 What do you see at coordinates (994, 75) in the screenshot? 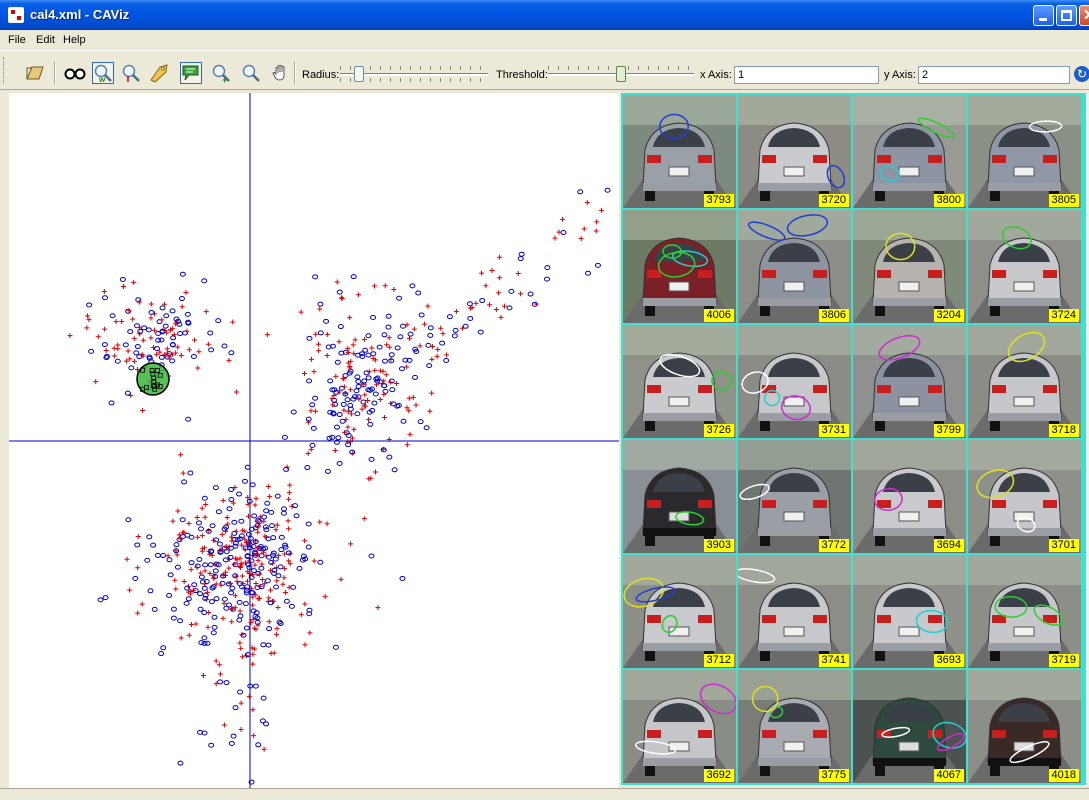
I see `y-axis-input: 2` at bounding box center [994, 75].